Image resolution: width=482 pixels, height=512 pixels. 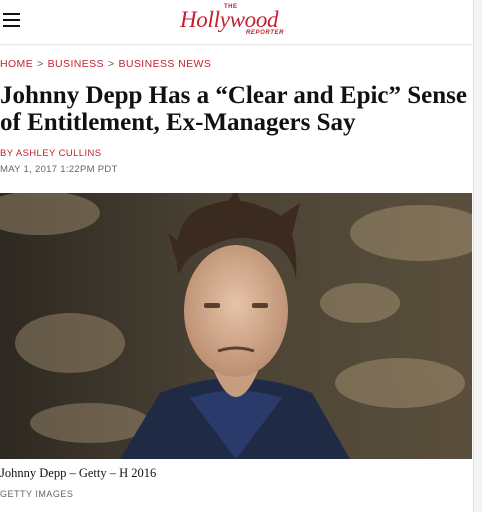 I want to click on author-link: ASHLEY CULLINS, so click(x=59, y=153).